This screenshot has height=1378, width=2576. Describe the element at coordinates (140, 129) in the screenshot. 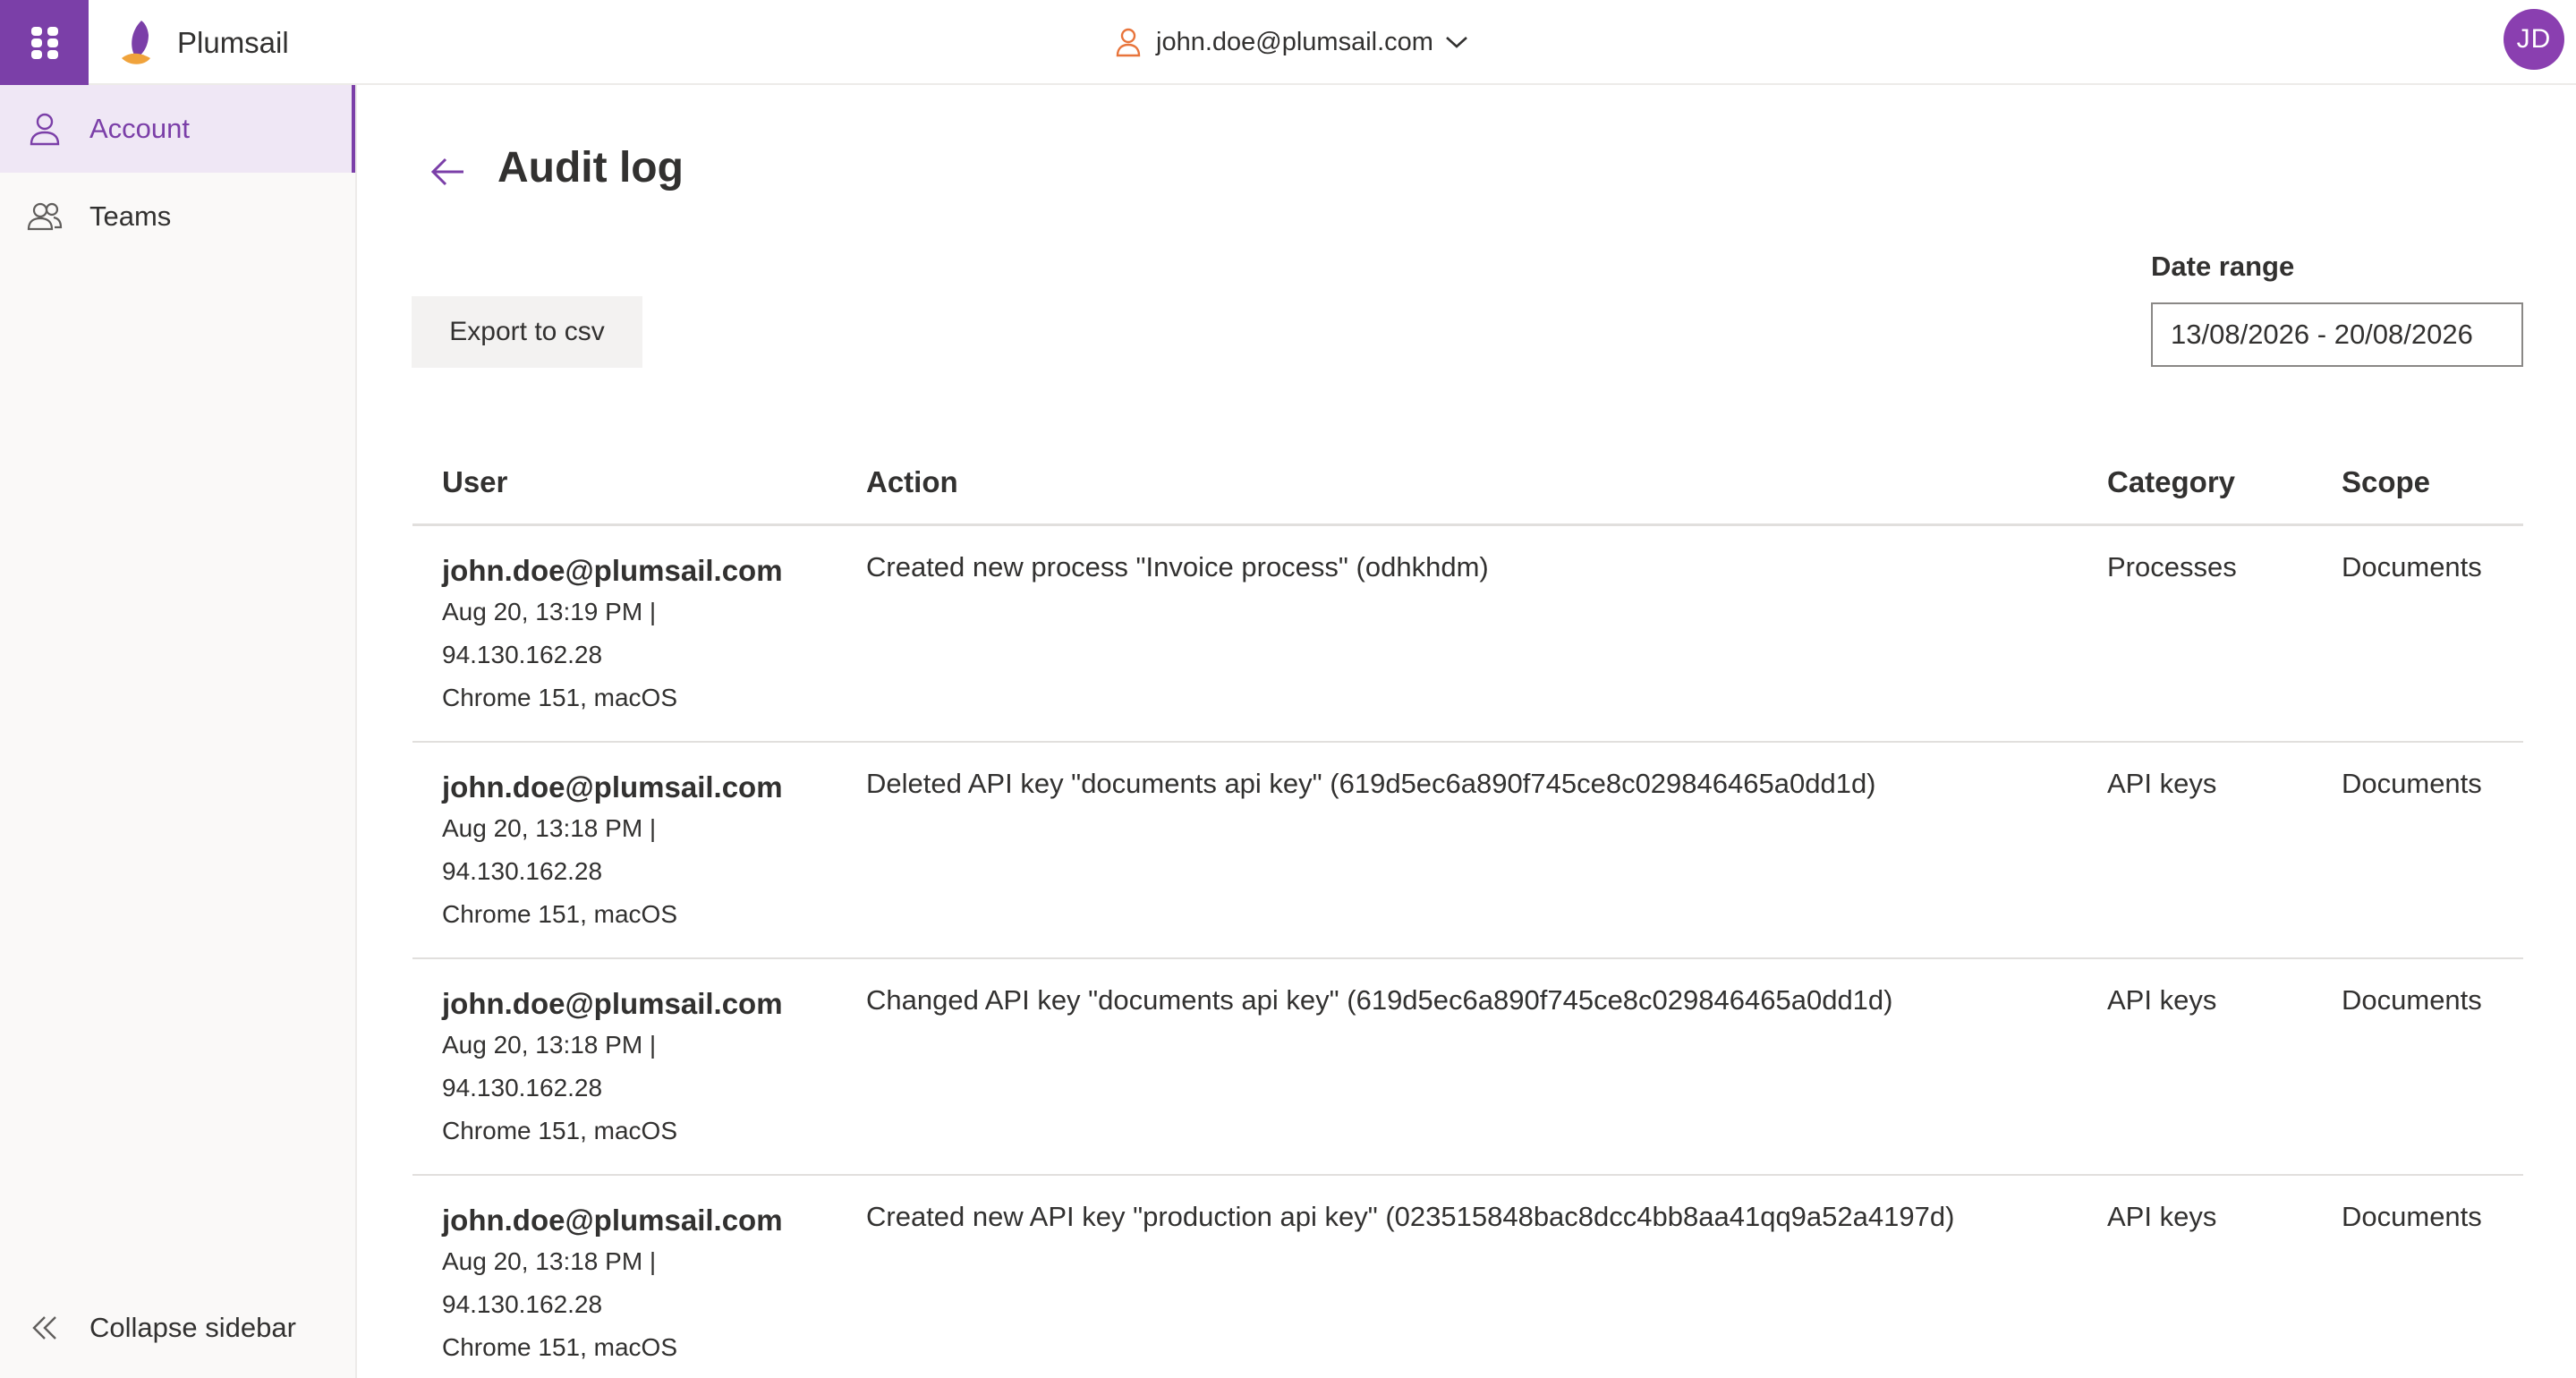

I see `sidebar-item-label: Account` at that location.